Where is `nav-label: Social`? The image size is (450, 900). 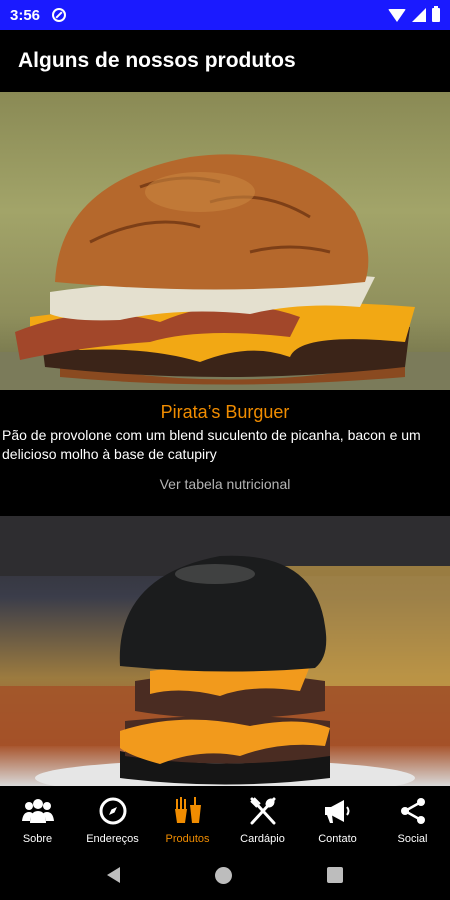
nav-label: Social is located at coordinates (412, 839).